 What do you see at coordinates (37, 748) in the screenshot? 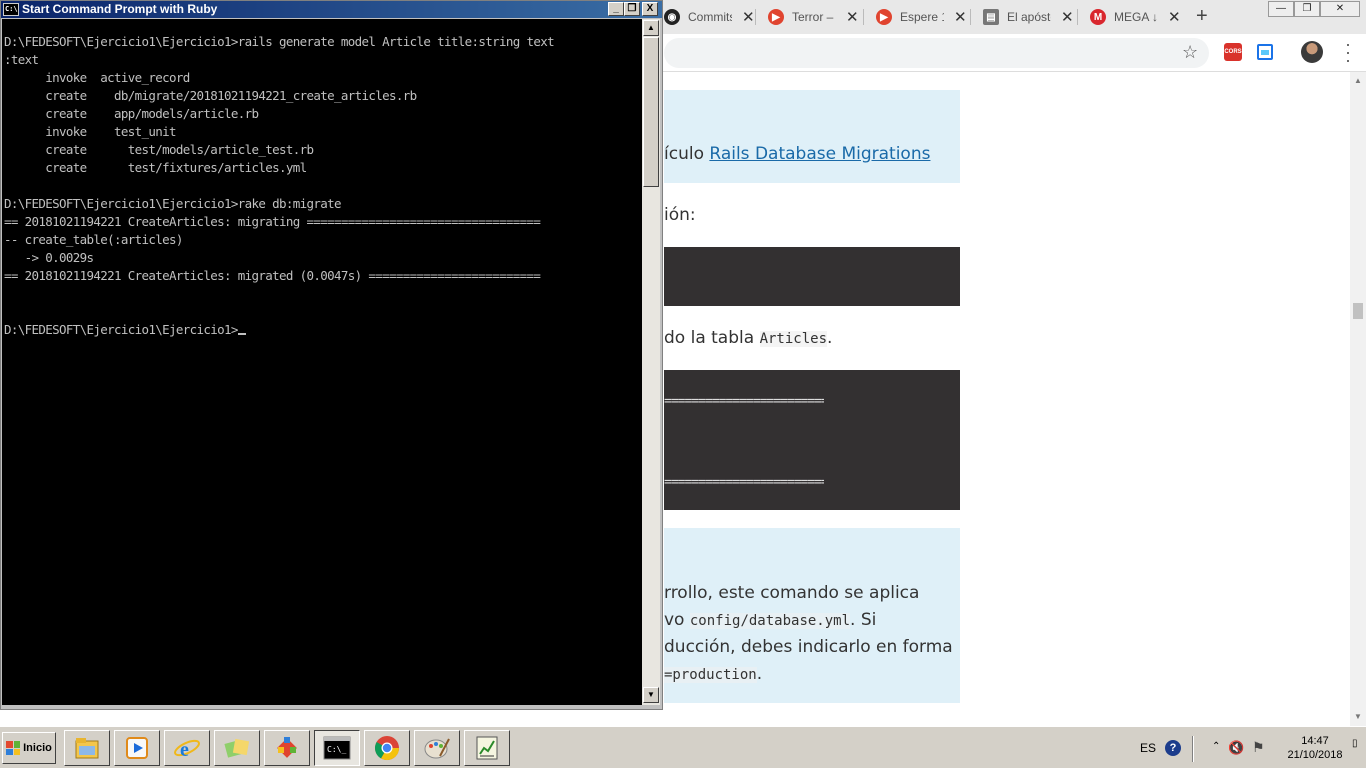
I see `start-label: Inicio` at bounding box center [37, 748].